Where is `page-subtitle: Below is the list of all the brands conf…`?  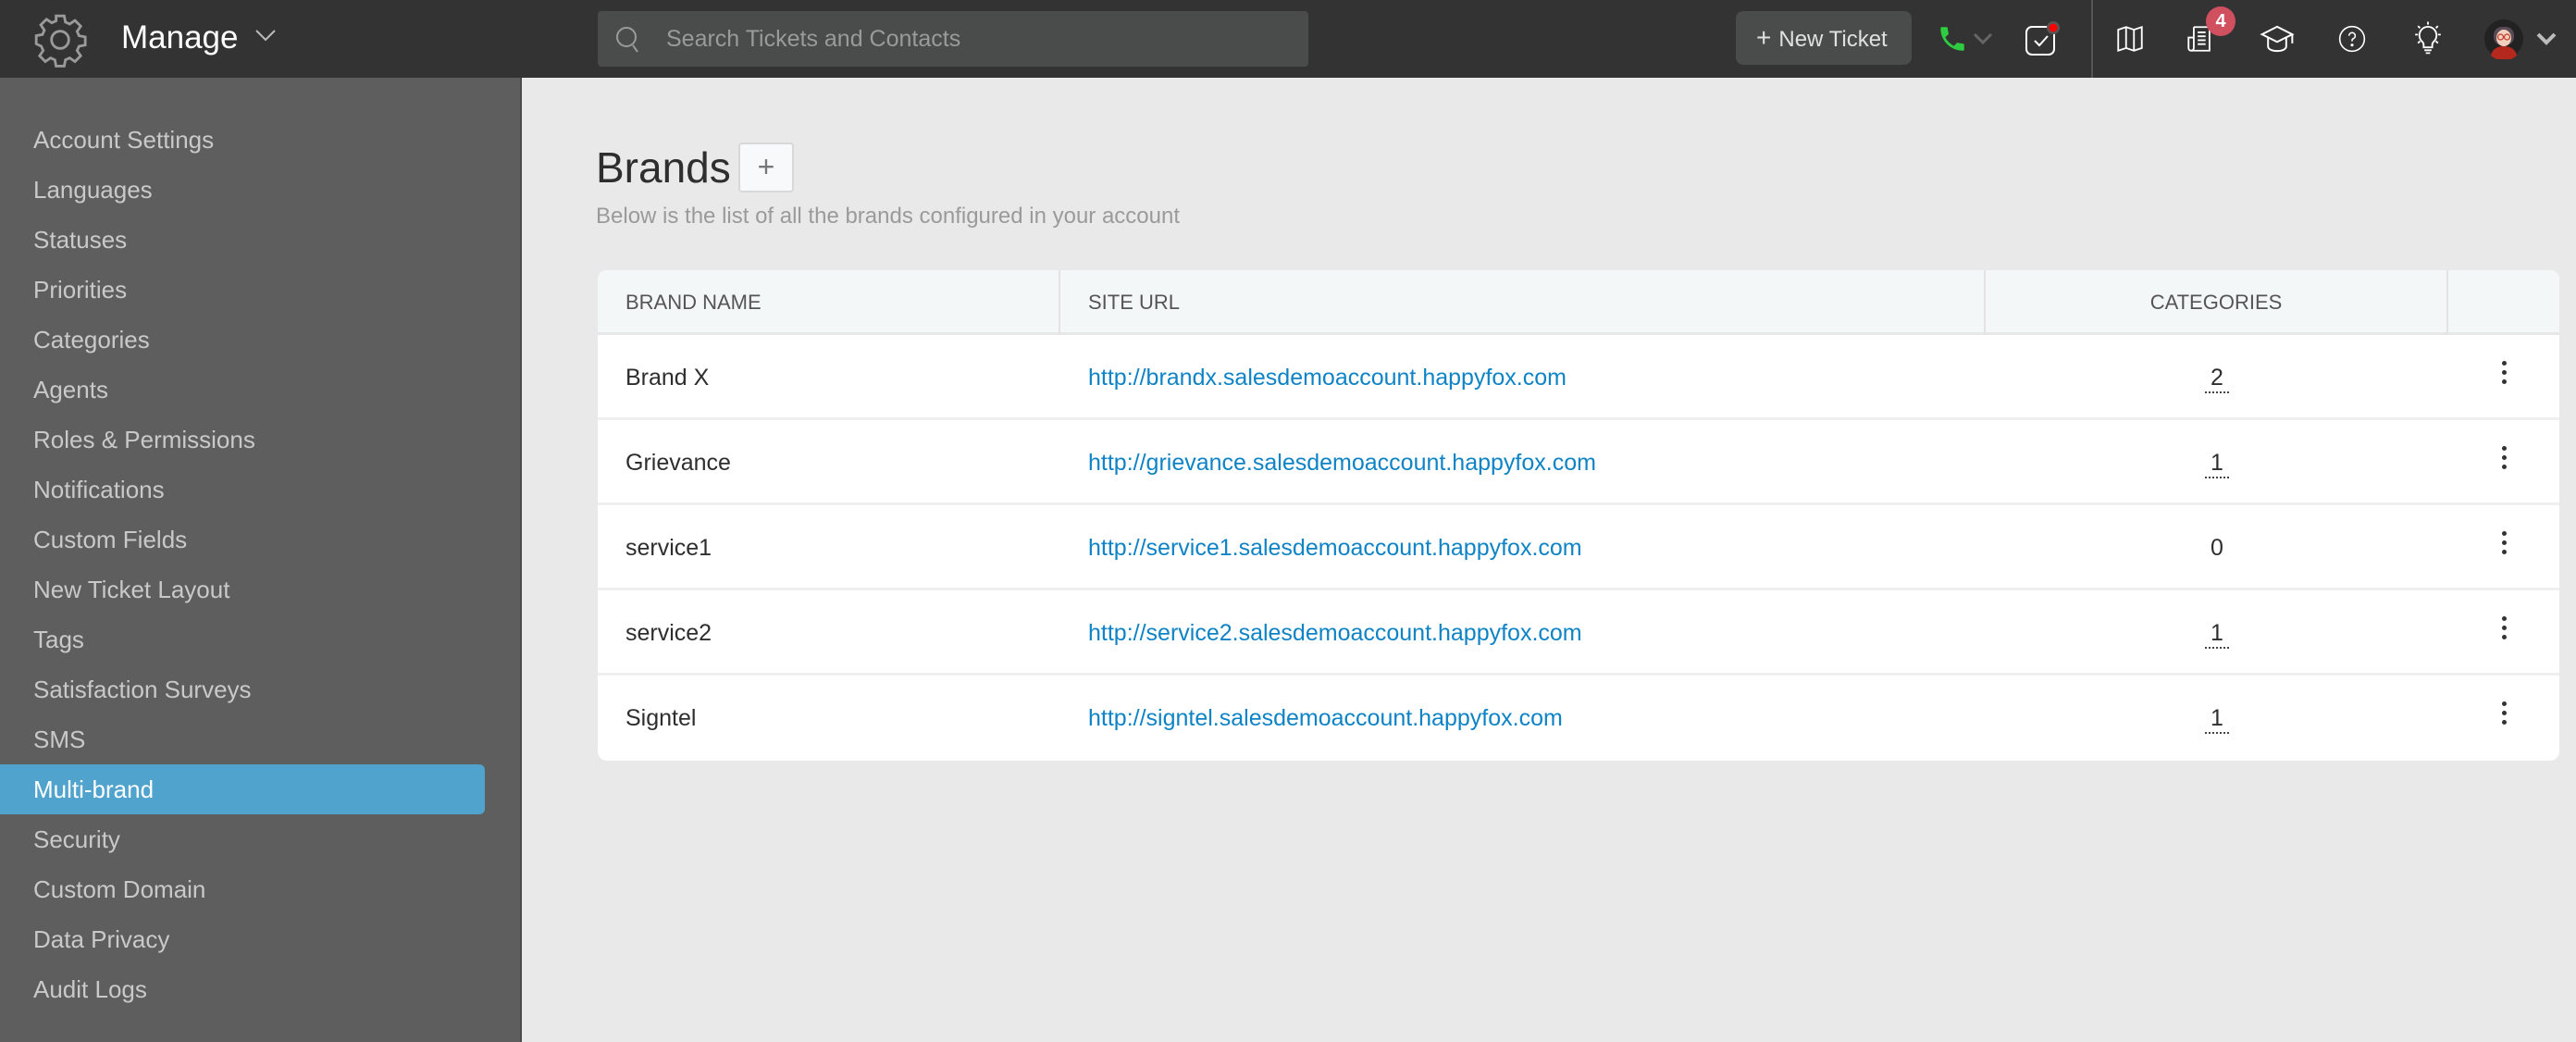
page-subtitle: Below is the list of all the brands conf… is located at coordinates (888, 216).